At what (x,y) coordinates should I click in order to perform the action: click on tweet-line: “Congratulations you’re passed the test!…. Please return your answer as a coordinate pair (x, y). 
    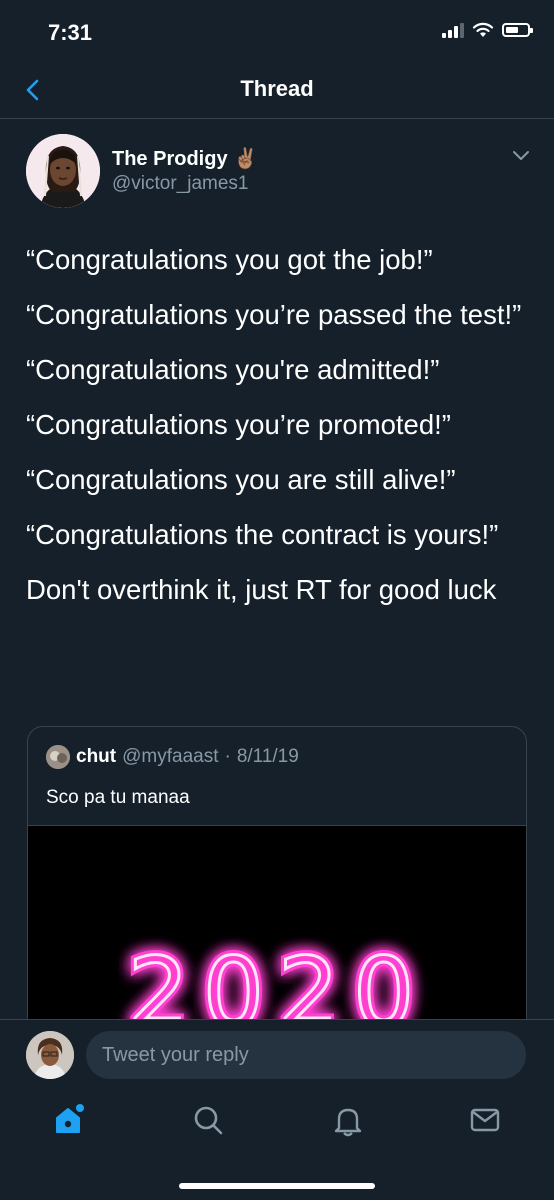
    Looking at the image, I should click on (274, 314).